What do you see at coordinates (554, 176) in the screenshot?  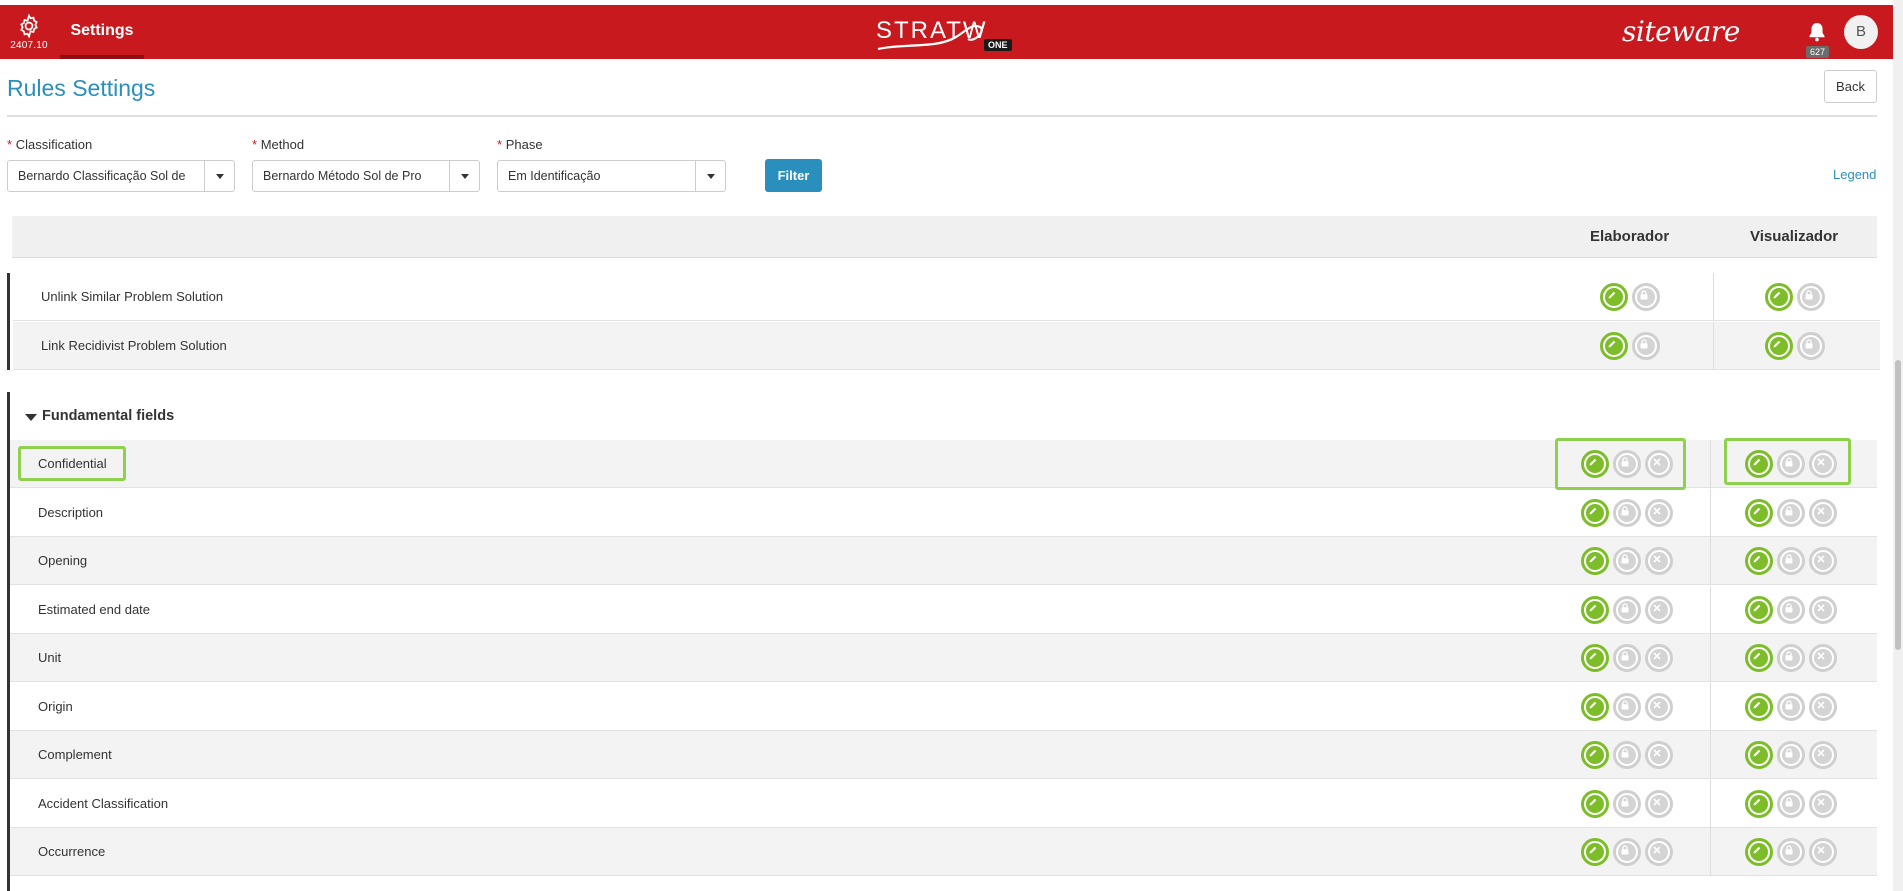 I see `phase-value: Em Identificação` at bounding box center [554, 176].